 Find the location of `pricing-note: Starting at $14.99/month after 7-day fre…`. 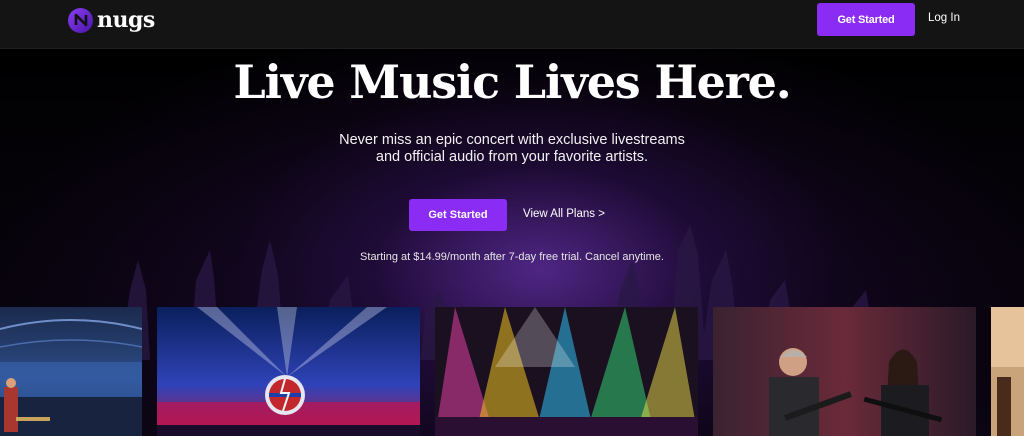

pricing-note: Starting at $14.99/month after 7-day fre… is located at coordinates (512, 257).